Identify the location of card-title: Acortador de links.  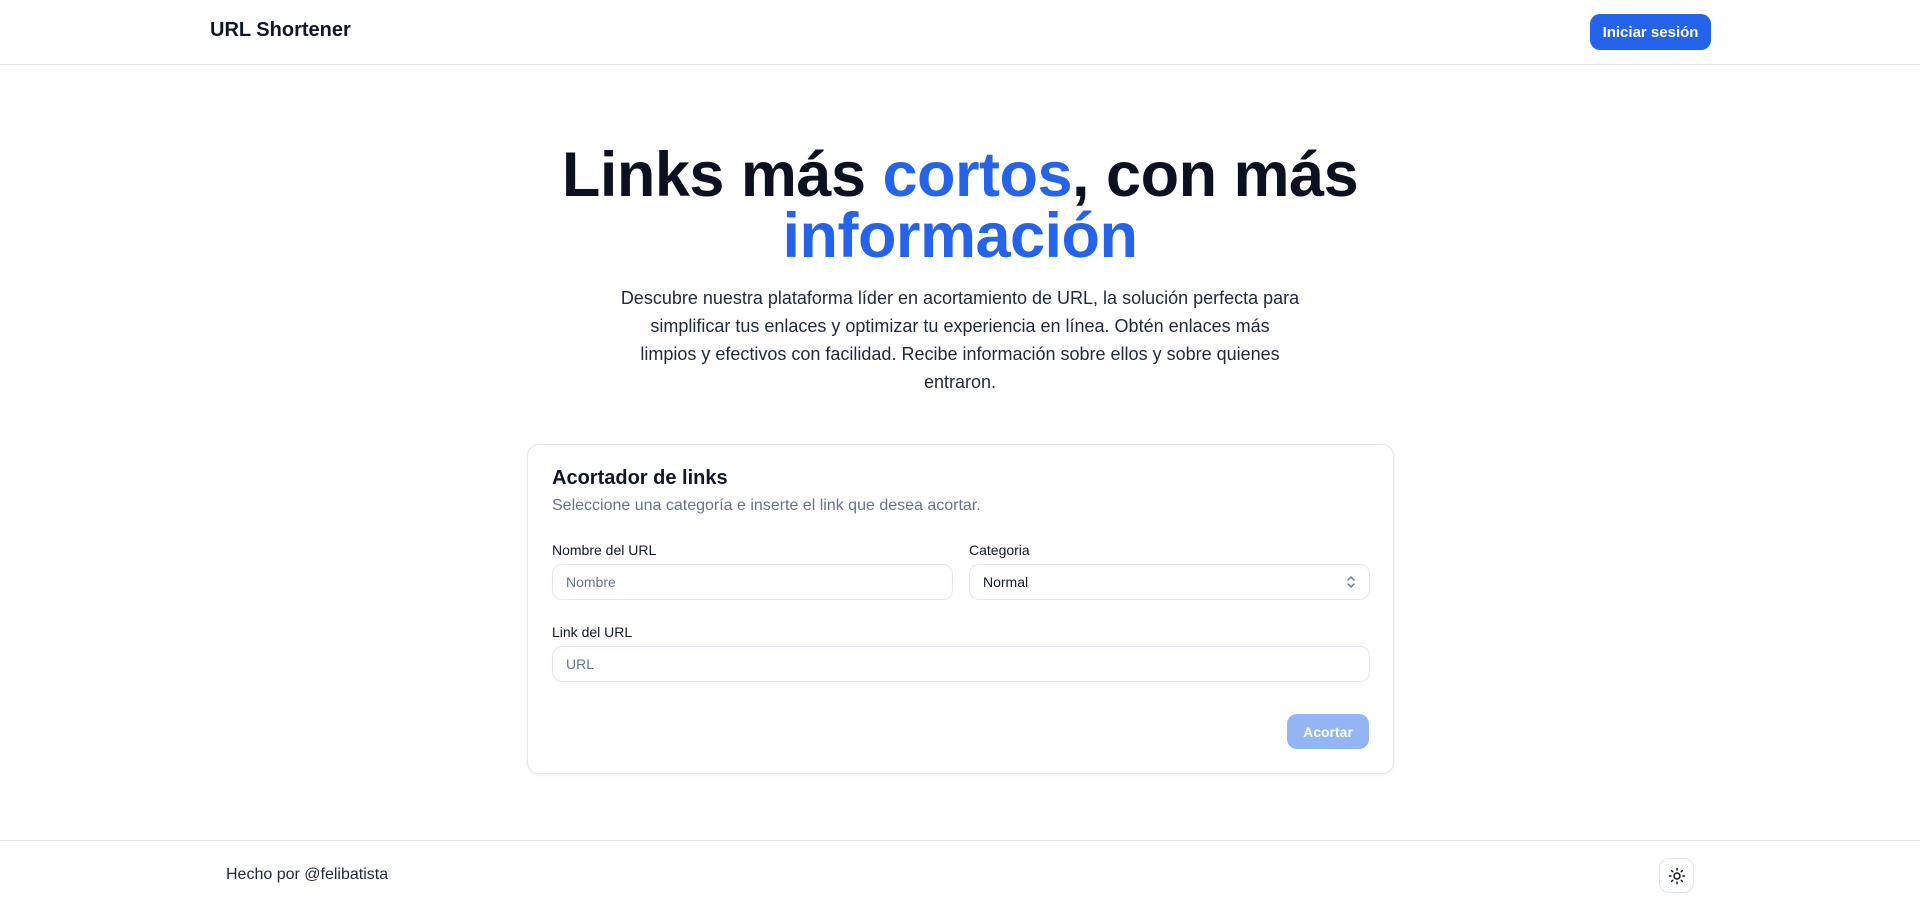
(640, 478).